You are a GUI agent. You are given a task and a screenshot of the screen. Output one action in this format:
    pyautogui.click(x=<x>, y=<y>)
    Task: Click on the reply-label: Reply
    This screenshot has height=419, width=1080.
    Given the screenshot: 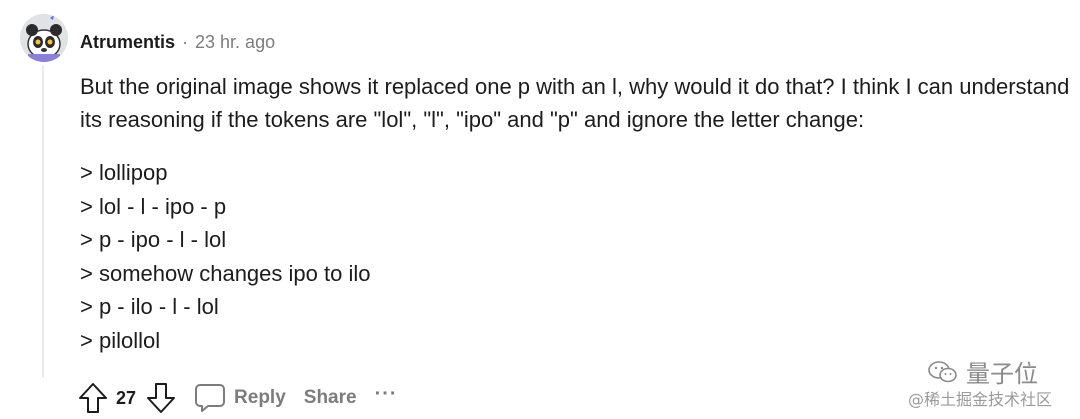 What is the action you would take?
    pyautogui.click(x=260, y=397)
    